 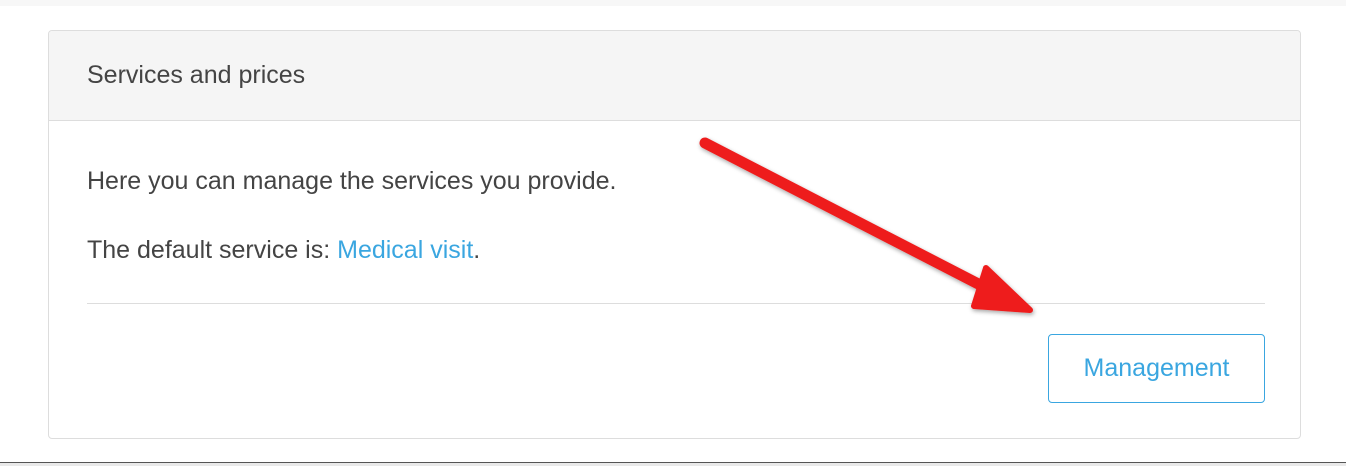 What do you see at coordinates (676, 303) in the screenshot?
I see `divider` at bounding box center [676, 303].